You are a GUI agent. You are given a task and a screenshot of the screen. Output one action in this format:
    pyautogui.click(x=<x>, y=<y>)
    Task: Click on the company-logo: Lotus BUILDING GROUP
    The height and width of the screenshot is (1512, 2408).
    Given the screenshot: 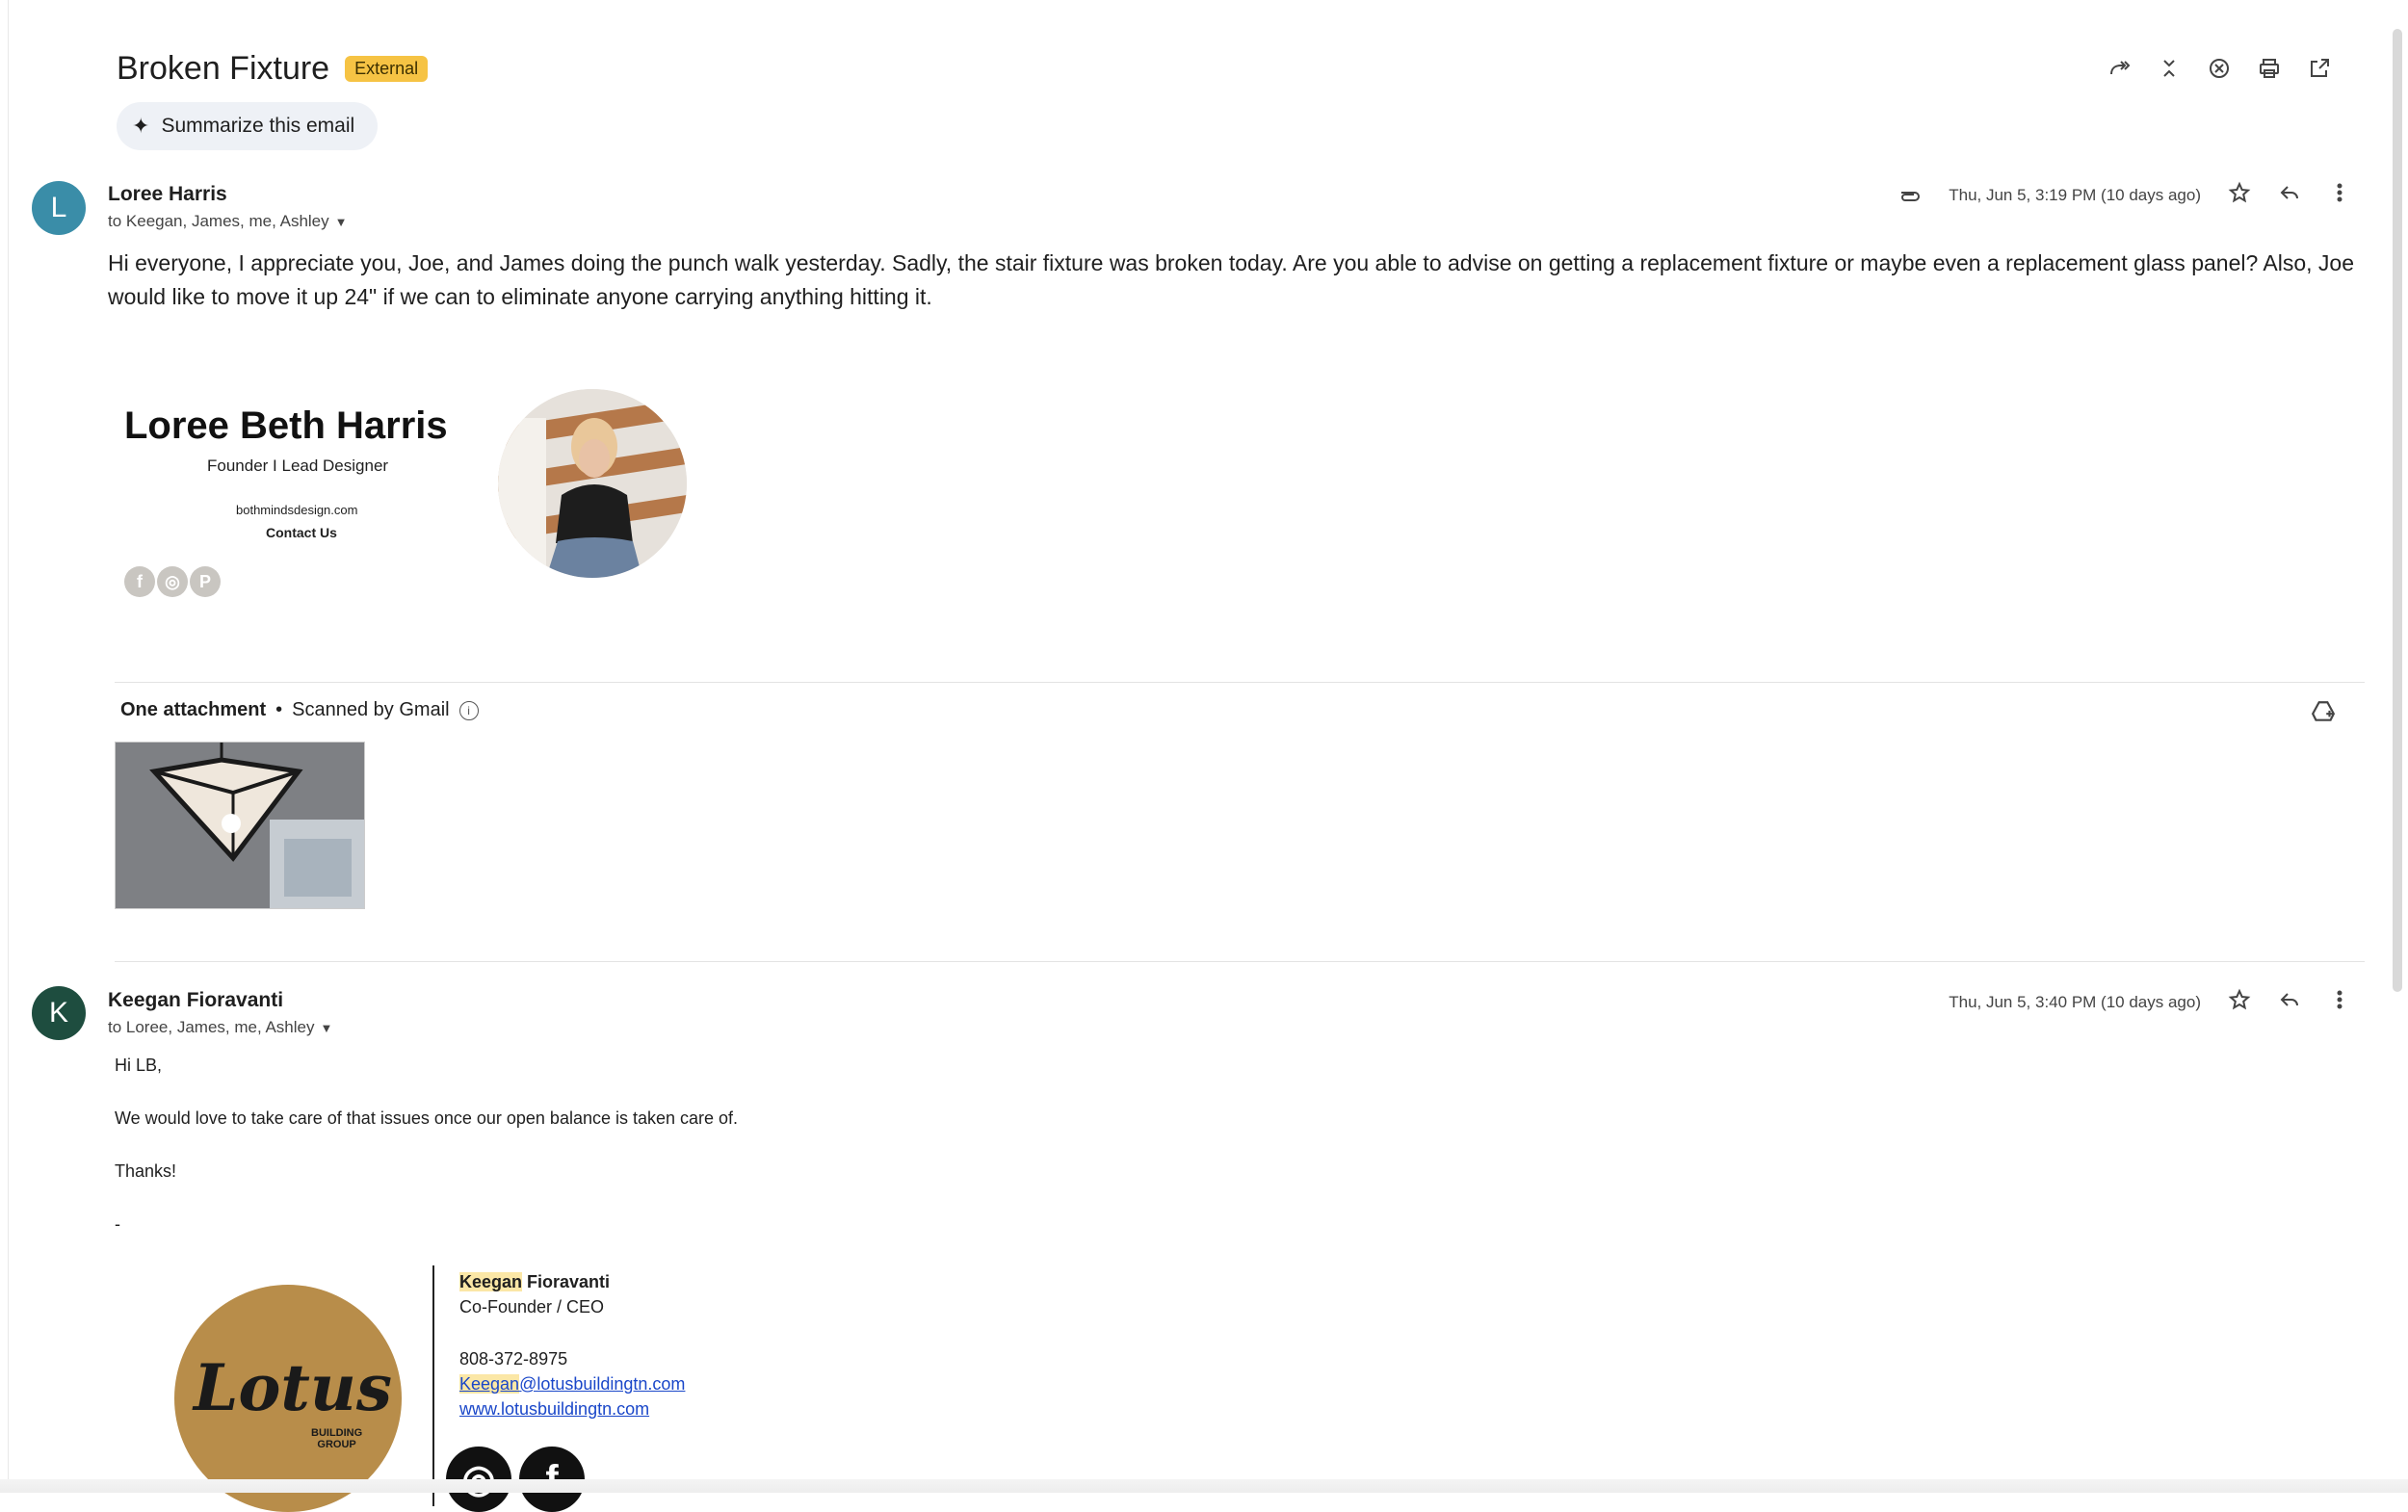 What is the action you would take?
    pyautogui.click(x=288, y=1398)
    